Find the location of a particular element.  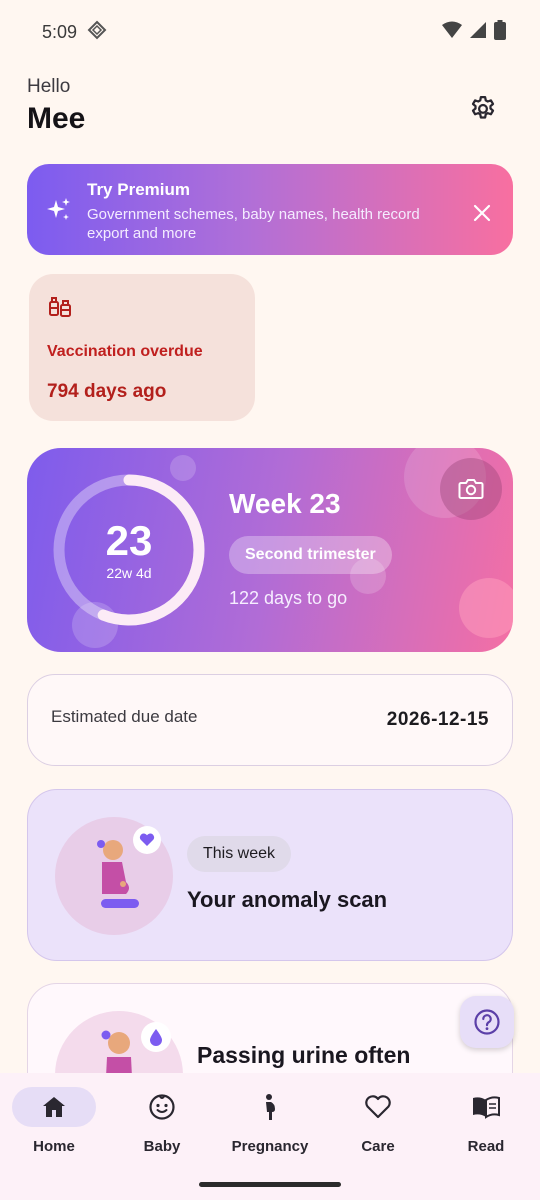

vaccination-days: 794 days ago is located at coordinates (107, 391).